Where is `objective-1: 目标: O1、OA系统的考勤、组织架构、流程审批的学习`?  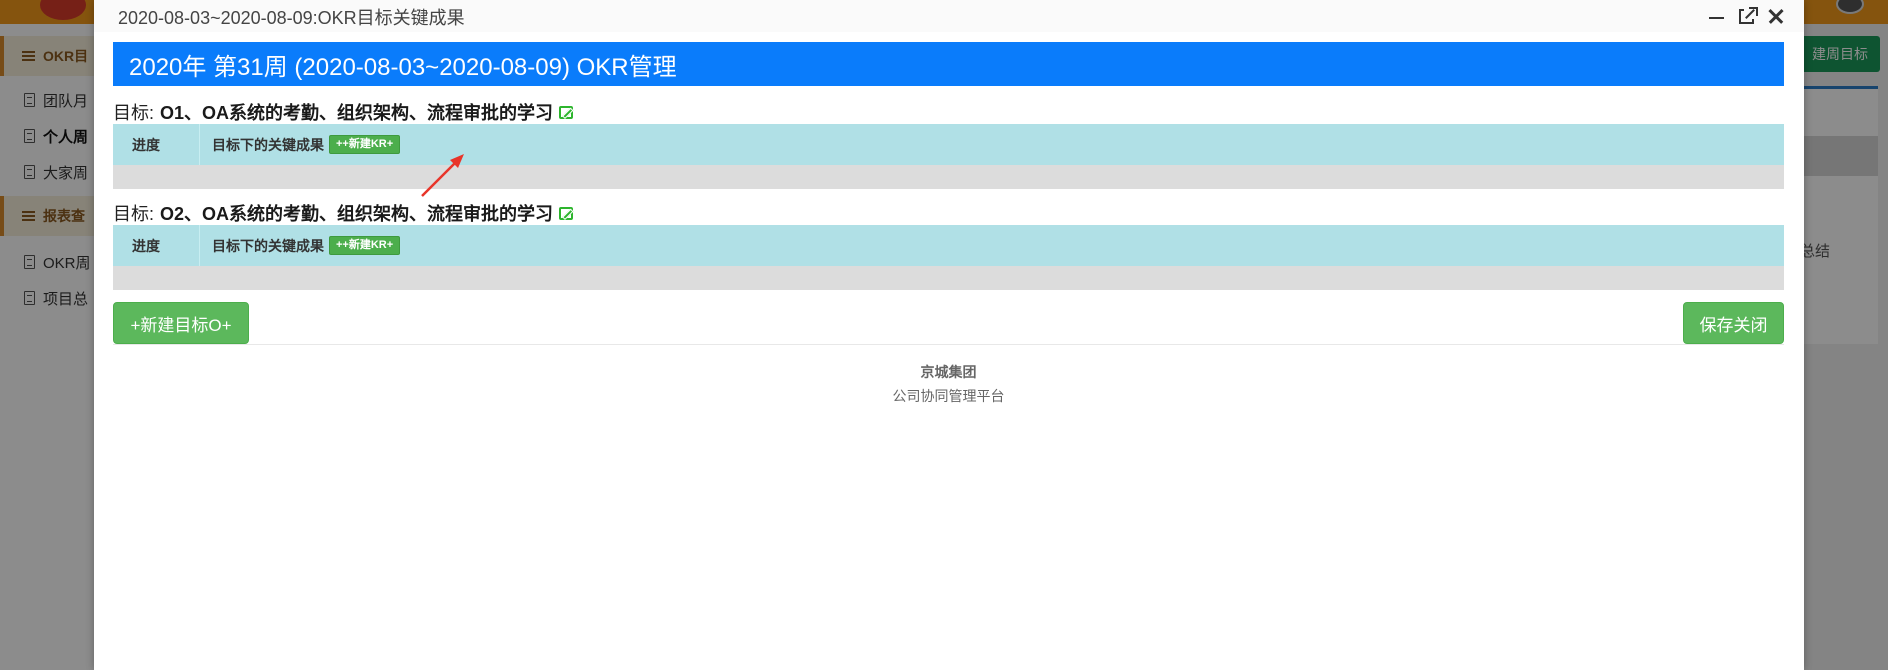 objective-1: 目标: O1、OA系统的考勤、组织架构、流程审批的学习 is located at coordinates (345, 112).